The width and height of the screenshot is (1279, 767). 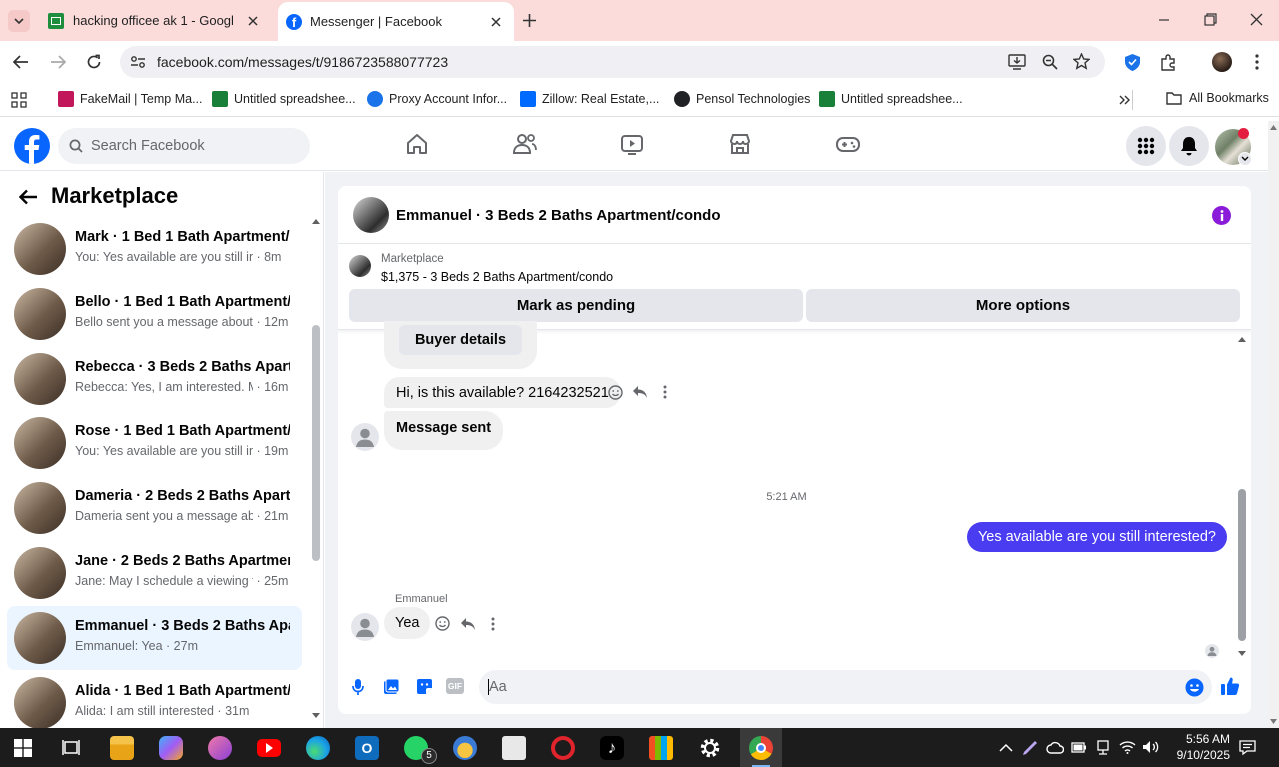 What do you see at coordinates (1125, 100) in the screenshot?
I see `more-bookmarks-icon` at bounding box center [1125, 100].